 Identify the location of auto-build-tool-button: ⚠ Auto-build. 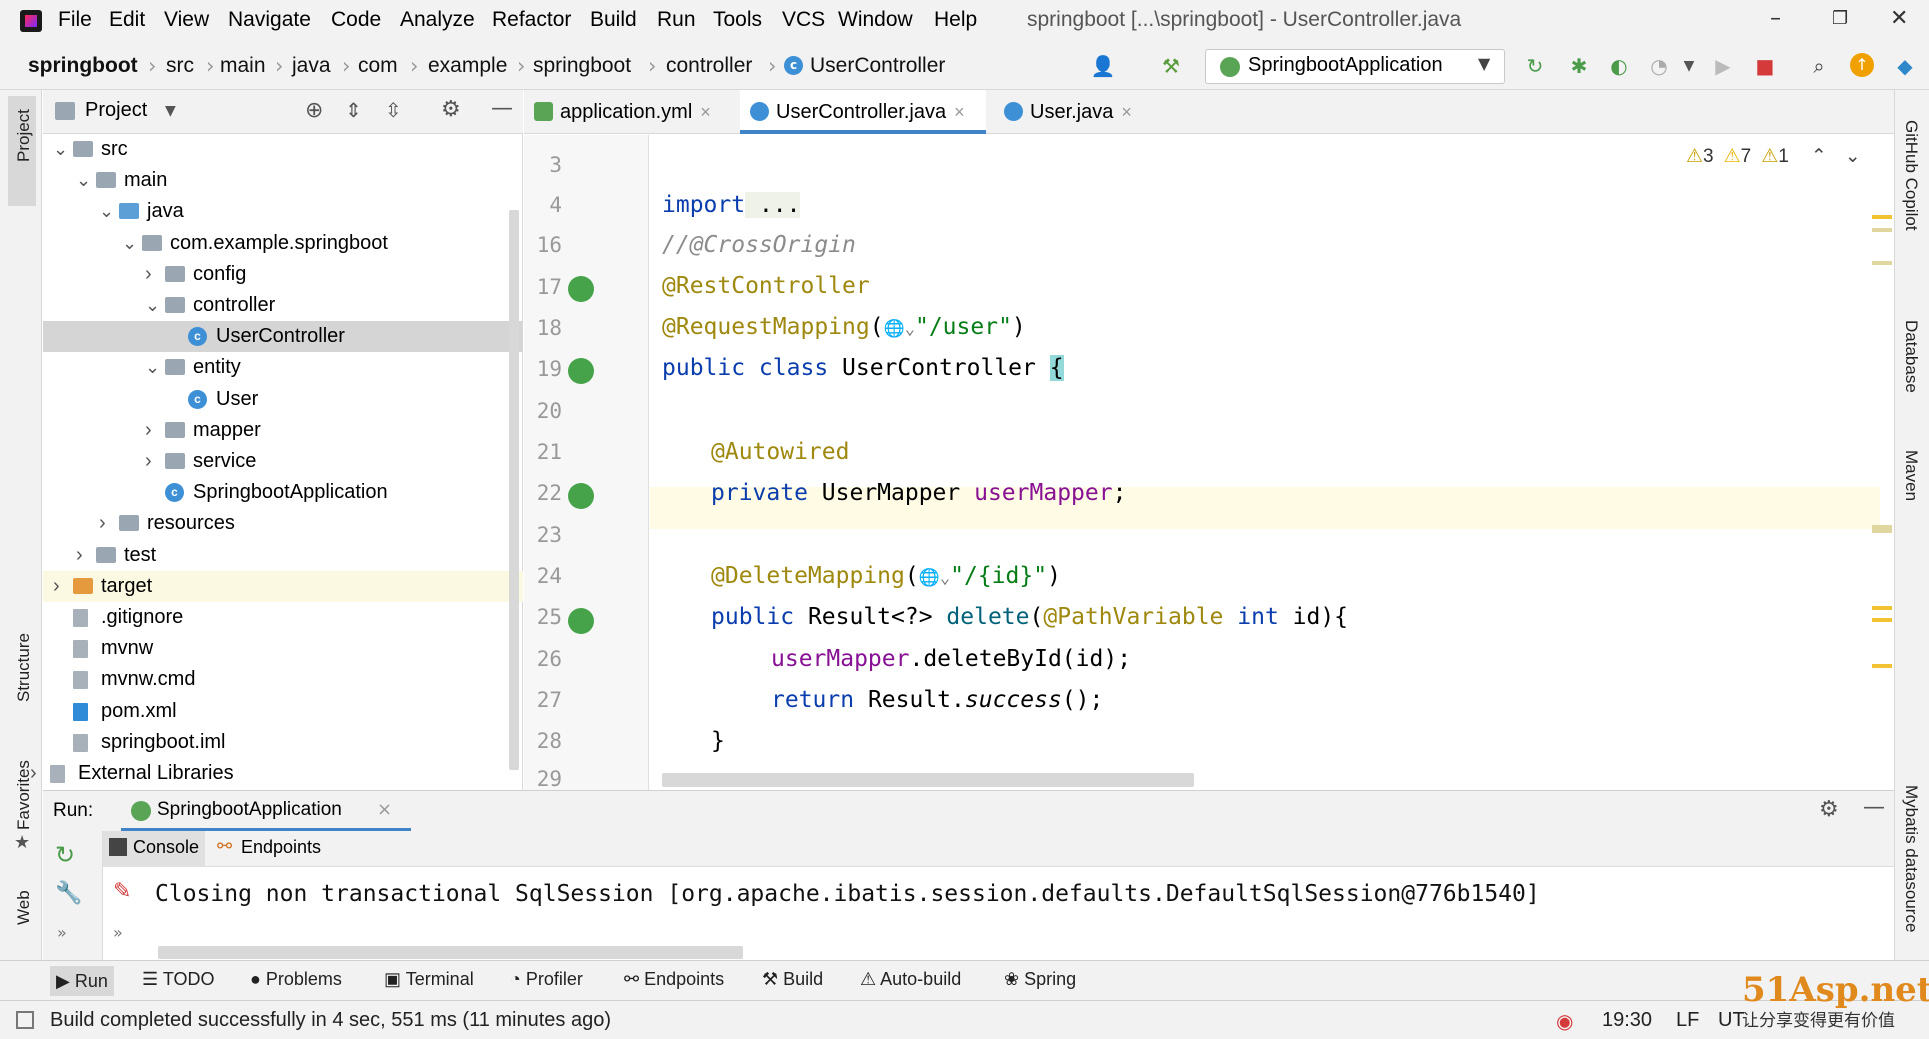
(910, 979).